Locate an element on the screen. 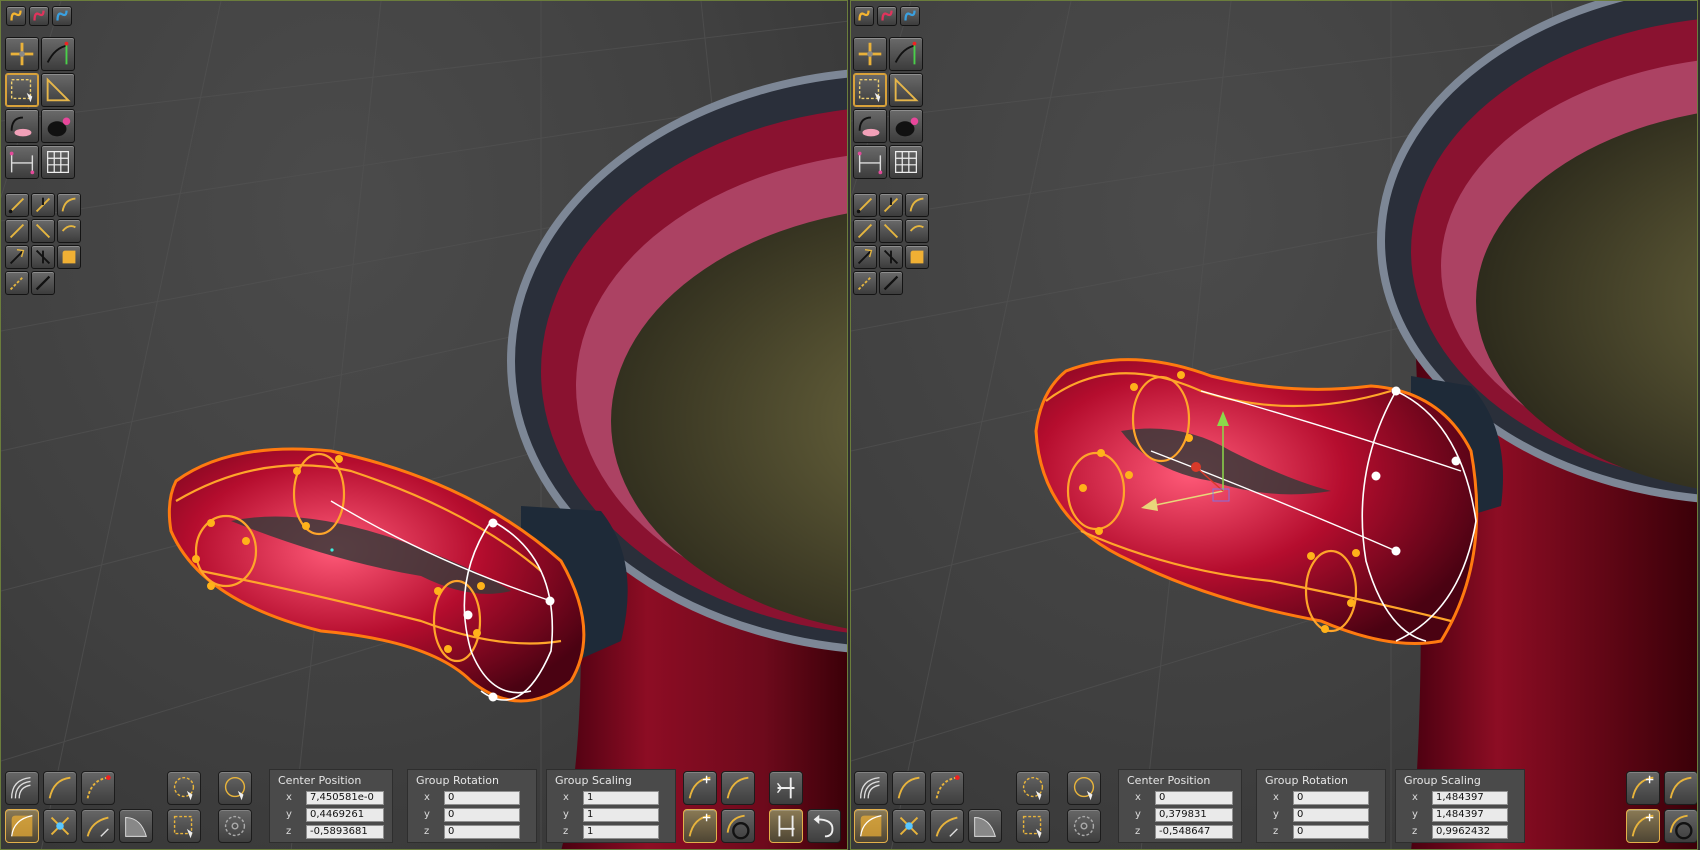  align-axis-icon is located at coordinates (786, 788).